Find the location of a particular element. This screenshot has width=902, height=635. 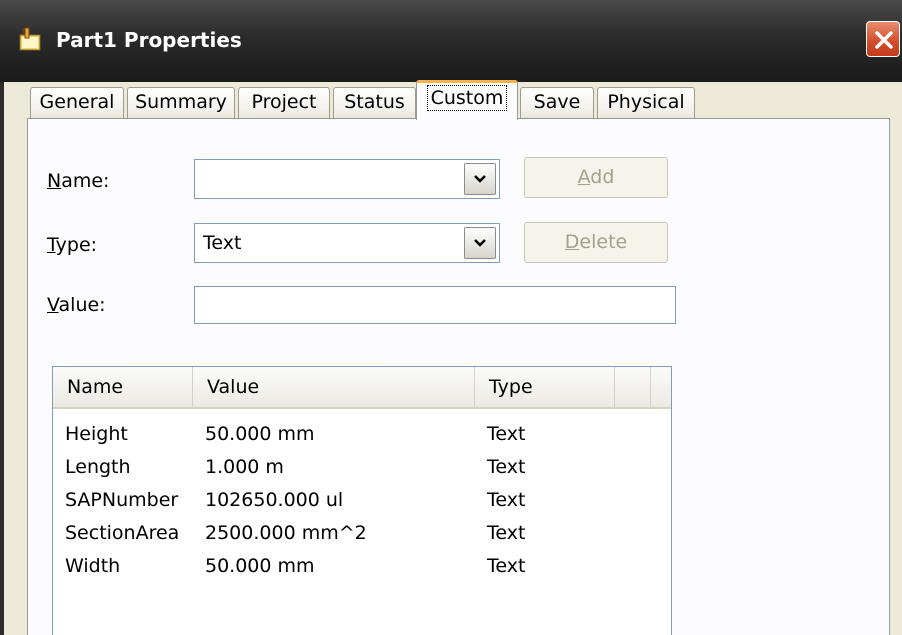

tab-label: General is located at coordinates (77, 102).